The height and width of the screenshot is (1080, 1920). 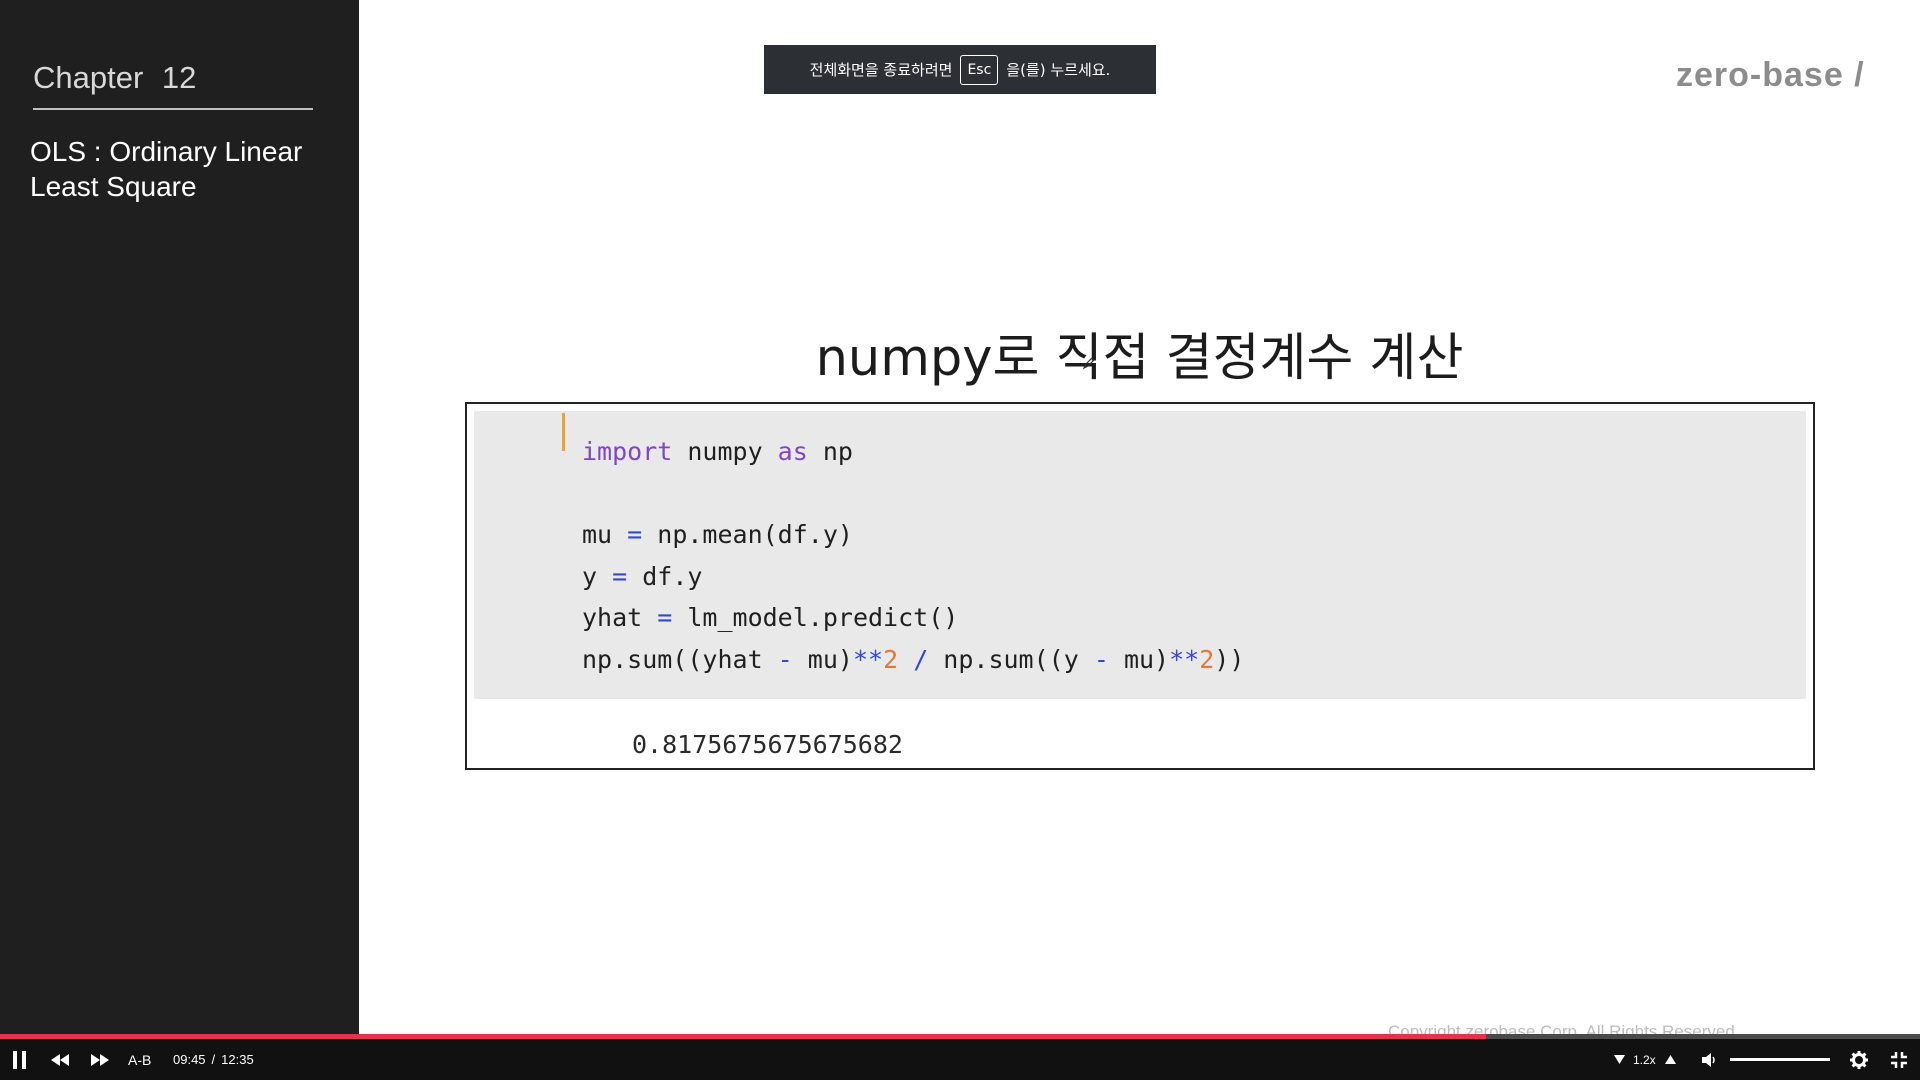 What do you see at coordinates (1139, 358) in the screenshot?
I see `slide-title: numpy로 직접 결정계수 계산` at bounding box center [1139, 358].